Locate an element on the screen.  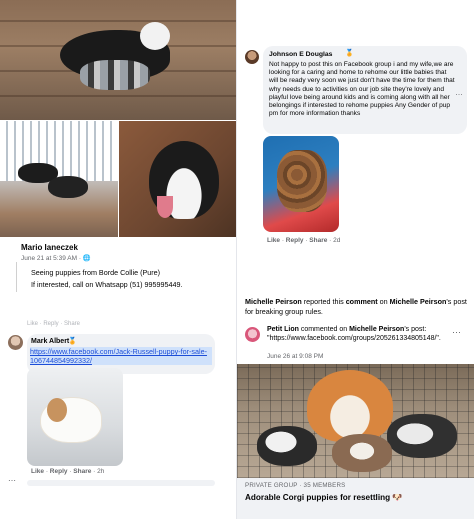
puppies-photo is located at coordinates (301, 184).